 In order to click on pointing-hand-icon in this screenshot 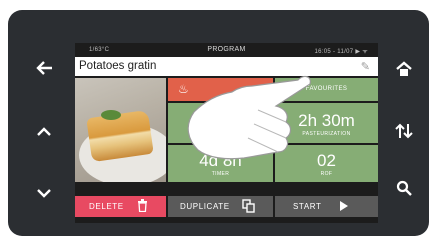, I will do `click(249, 117)`.